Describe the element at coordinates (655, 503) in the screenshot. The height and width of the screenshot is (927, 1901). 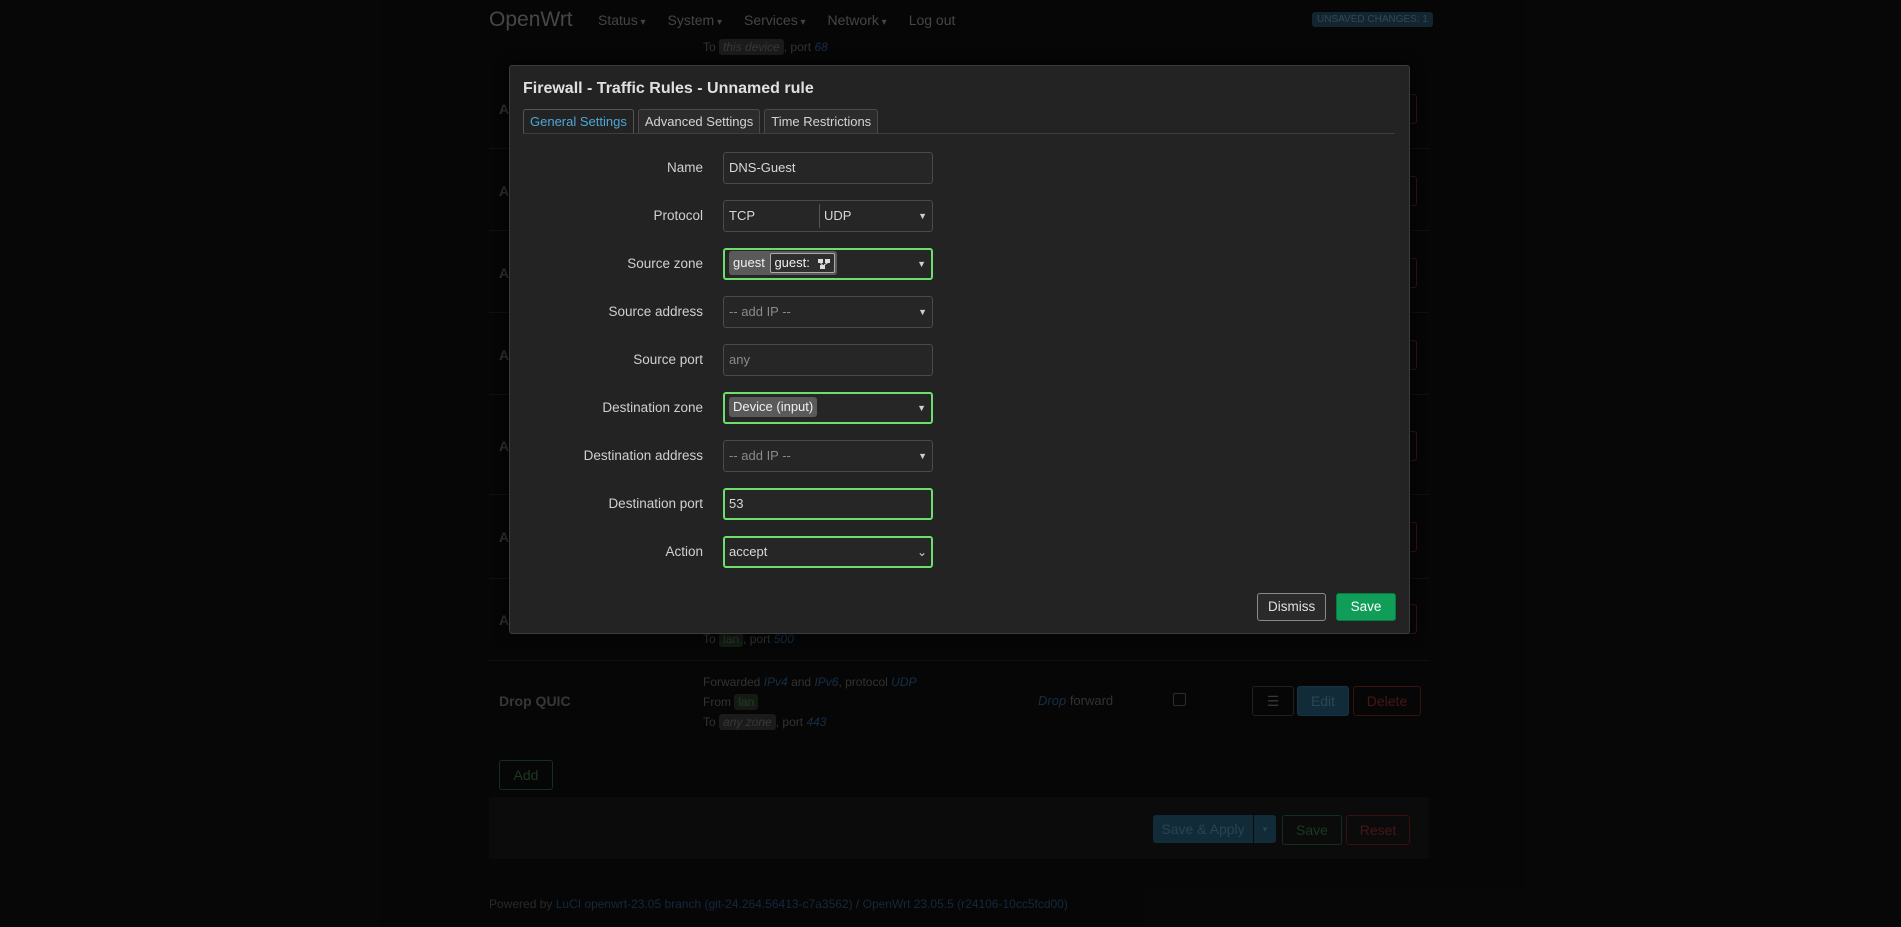
I see `destination-port-label: Destination port` at that location.